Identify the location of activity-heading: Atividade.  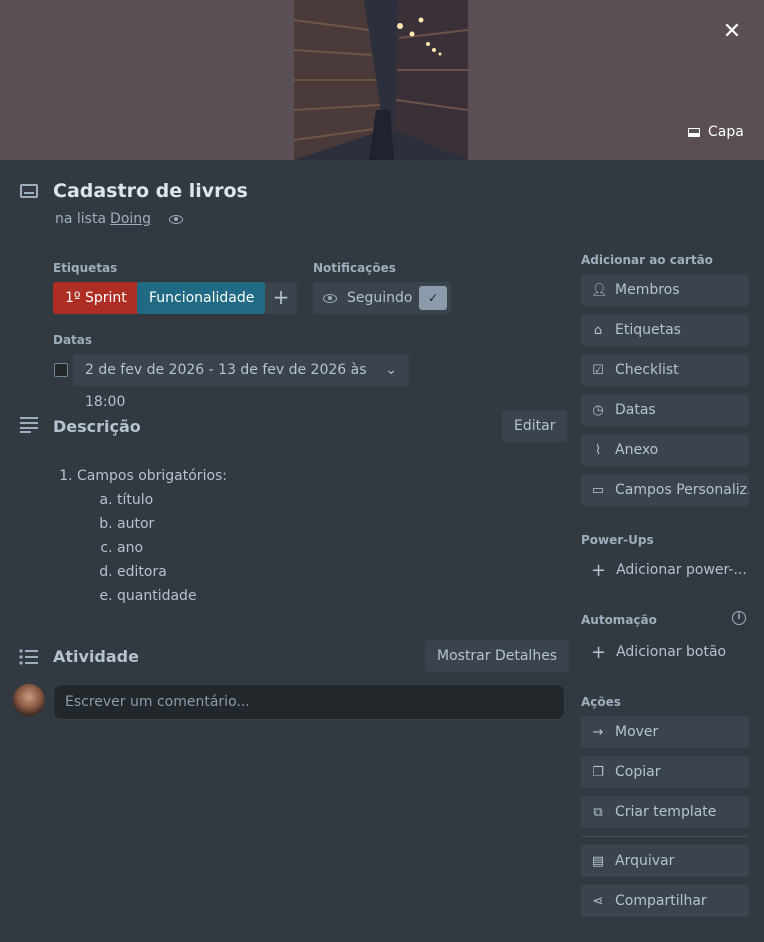
(96, 656).